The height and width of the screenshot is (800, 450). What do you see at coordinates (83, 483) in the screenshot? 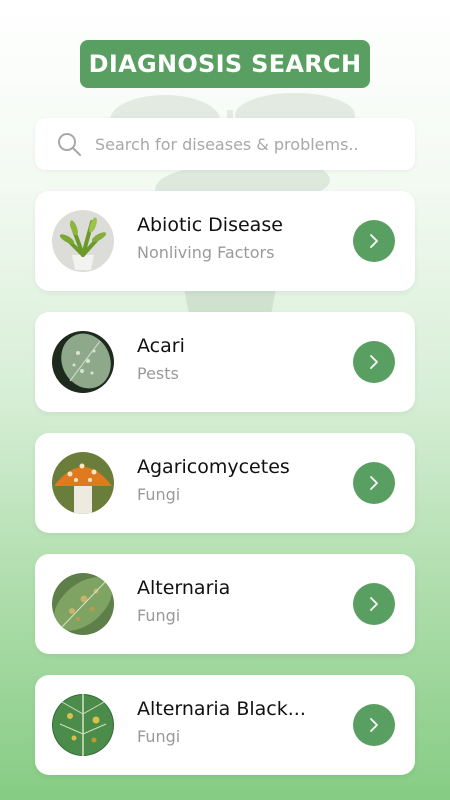
I see `mushroom-image` at bounding box center [83, 483].